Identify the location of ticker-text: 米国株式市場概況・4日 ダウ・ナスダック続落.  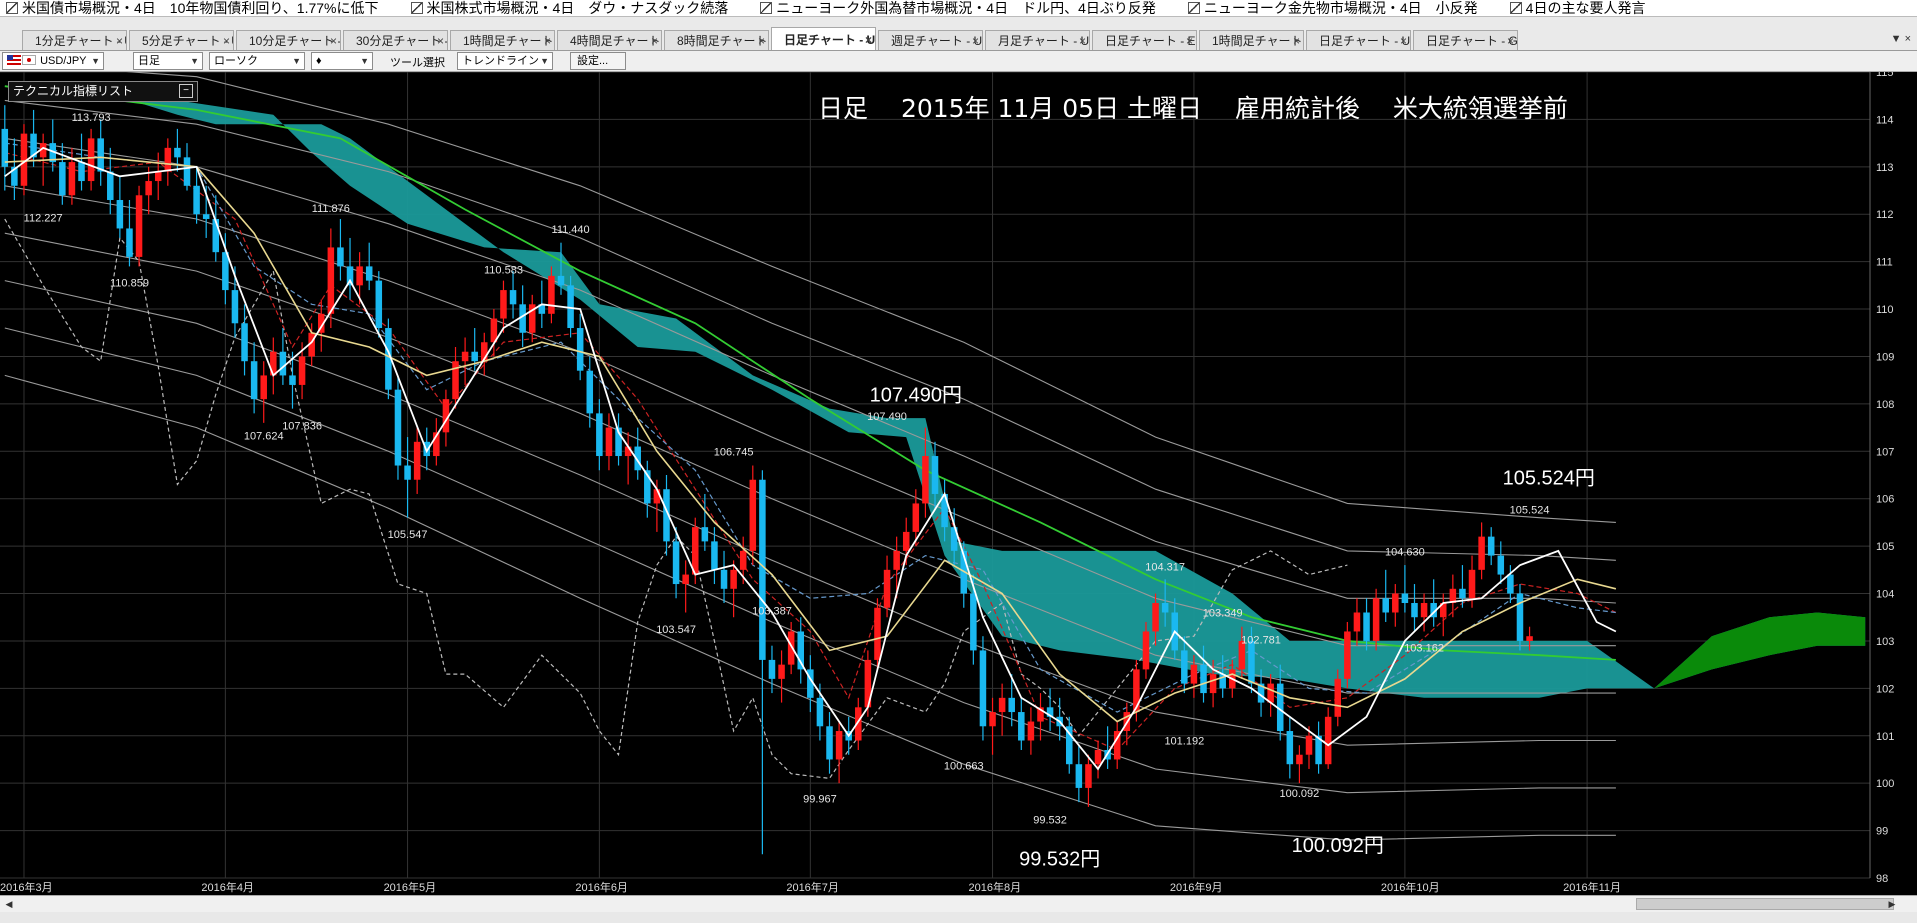
(577, 8).